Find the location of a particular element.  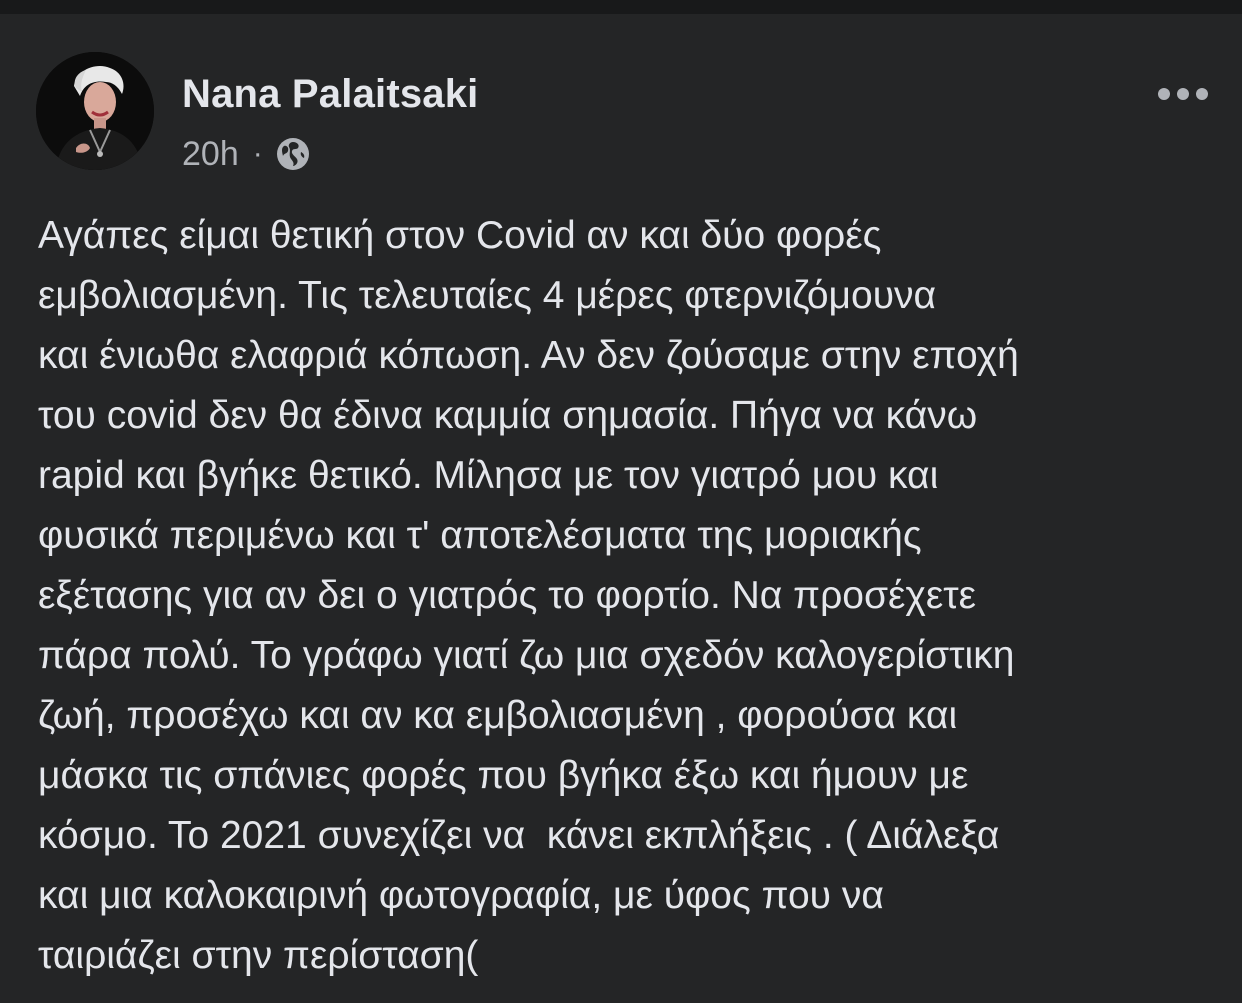

top-bar is located at coordinates (621, 7).